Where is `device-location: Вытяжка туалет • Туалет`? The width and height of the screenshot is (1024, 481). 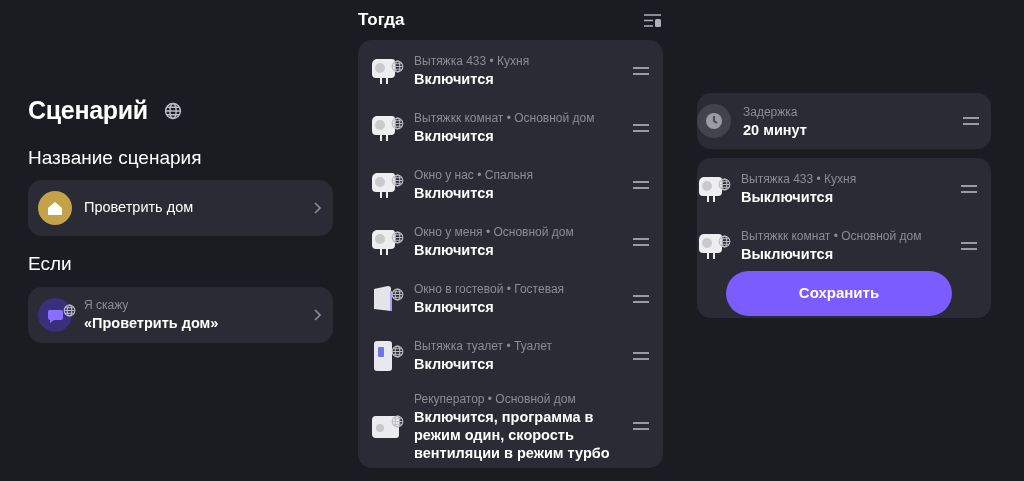 device-location: Вытяжка туалет • Туалет is located at coordinates (483, 347).